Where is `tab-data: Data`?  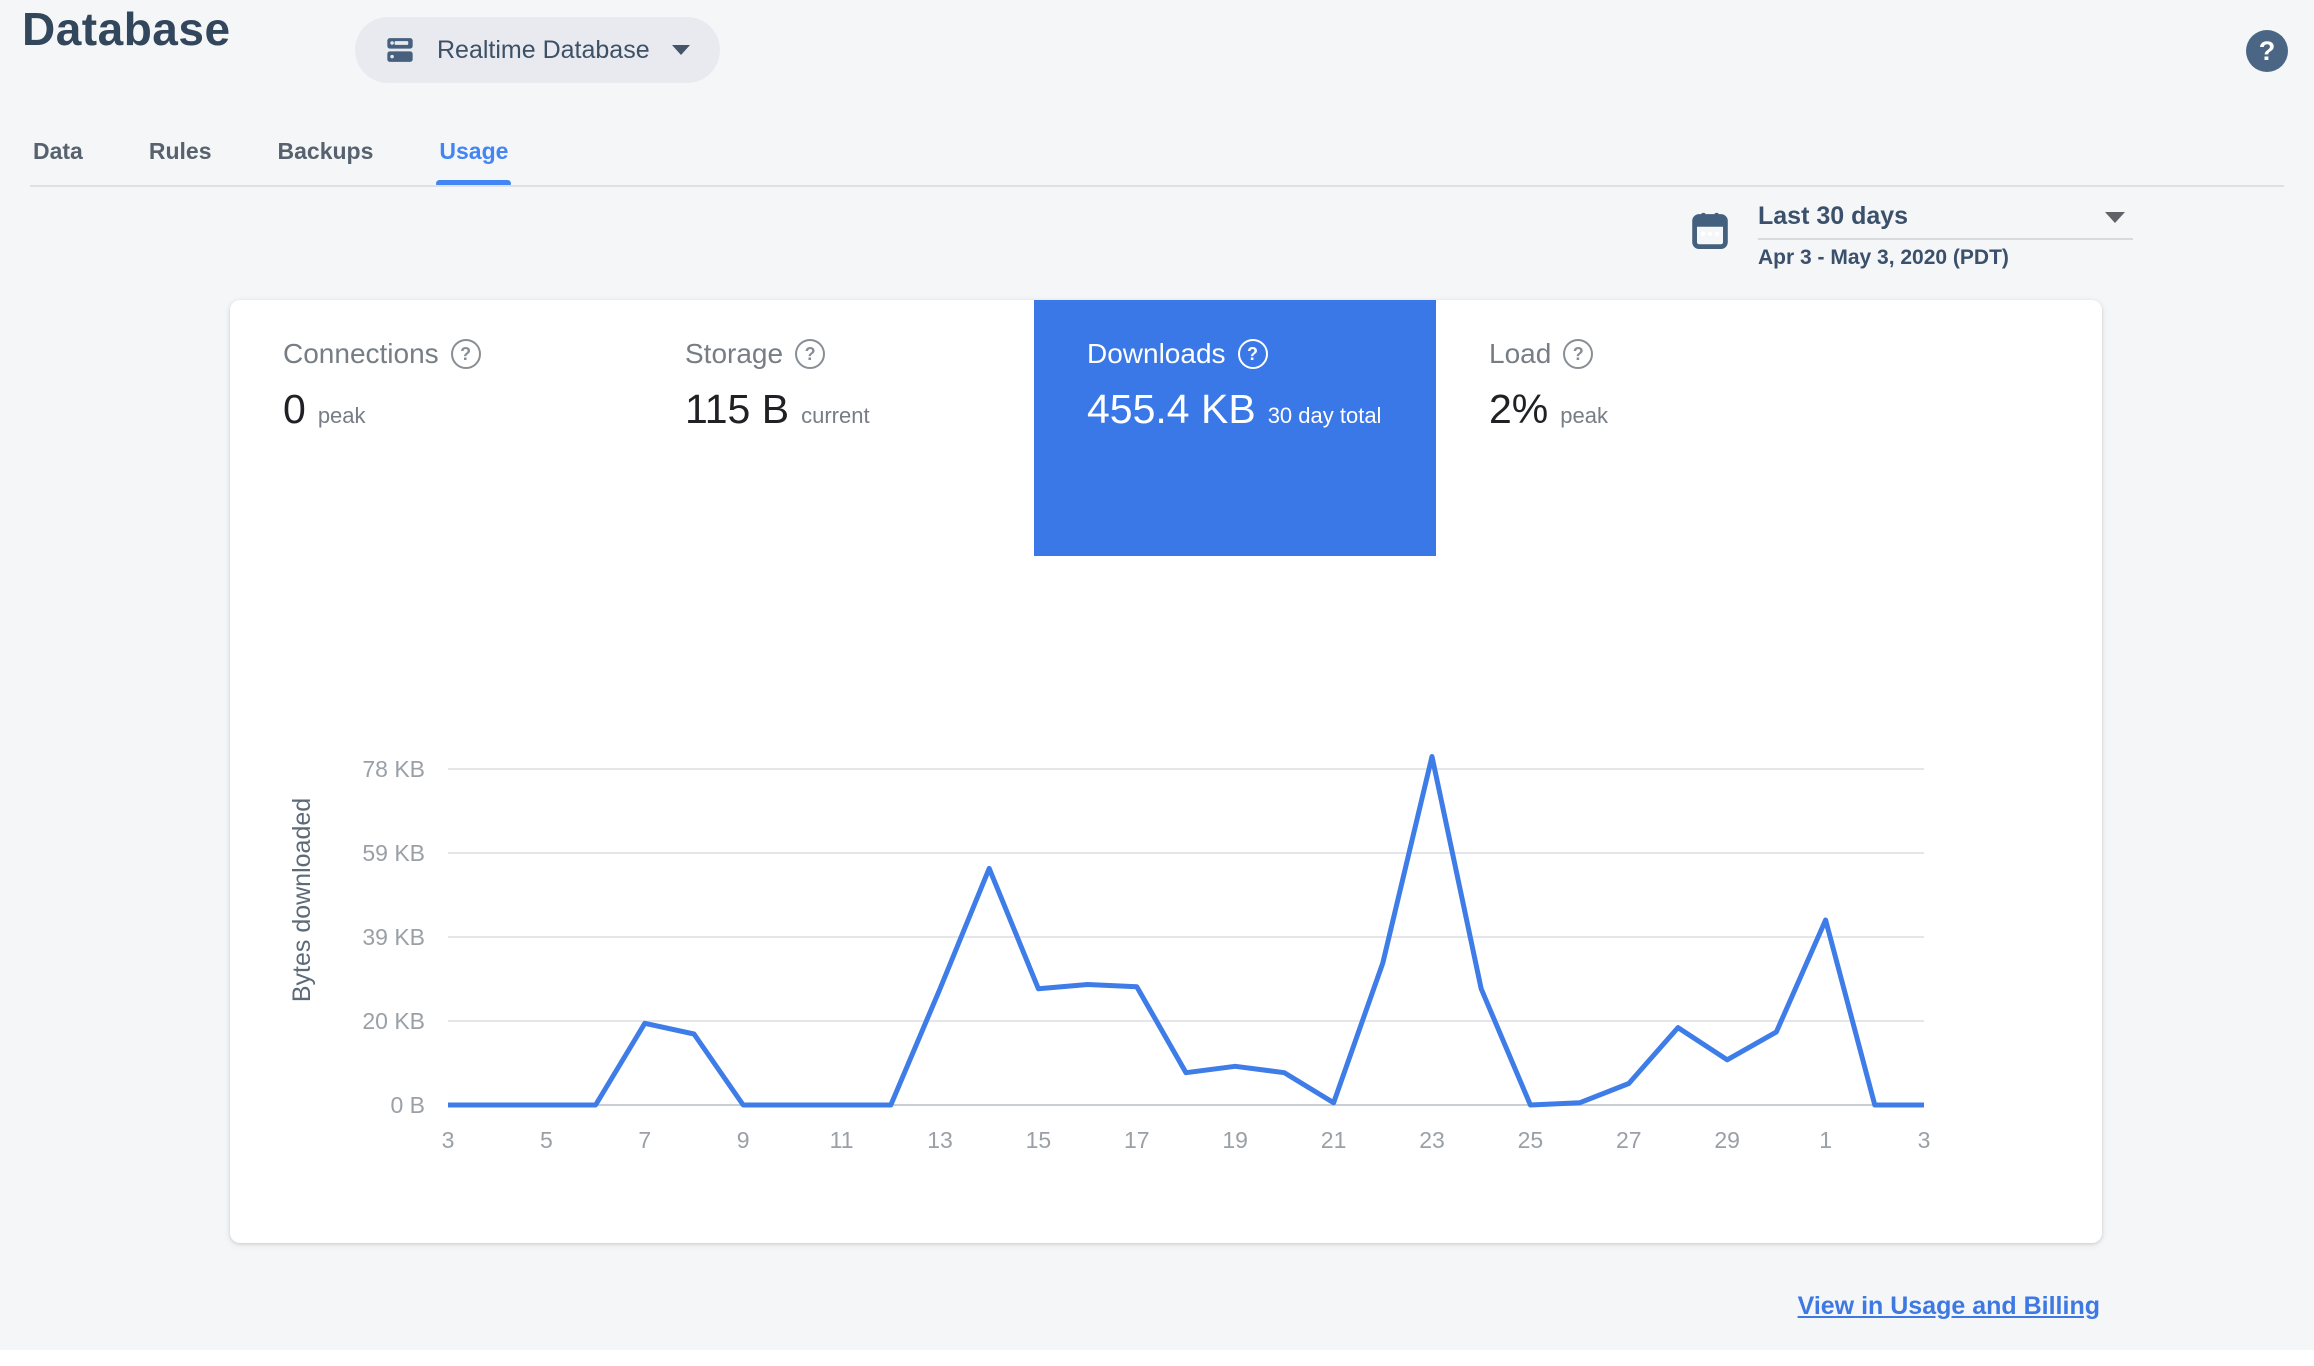
tab-data: Data is located at coordinates (58, 151).